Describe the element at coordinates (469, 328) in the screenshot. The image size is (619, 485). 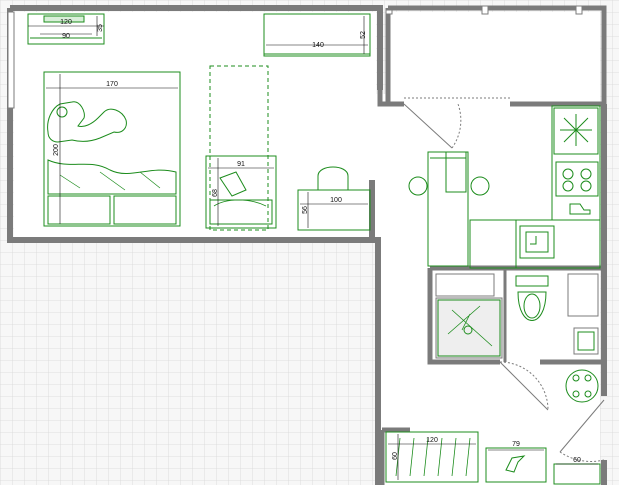
I see `shower-cabin` at that location.